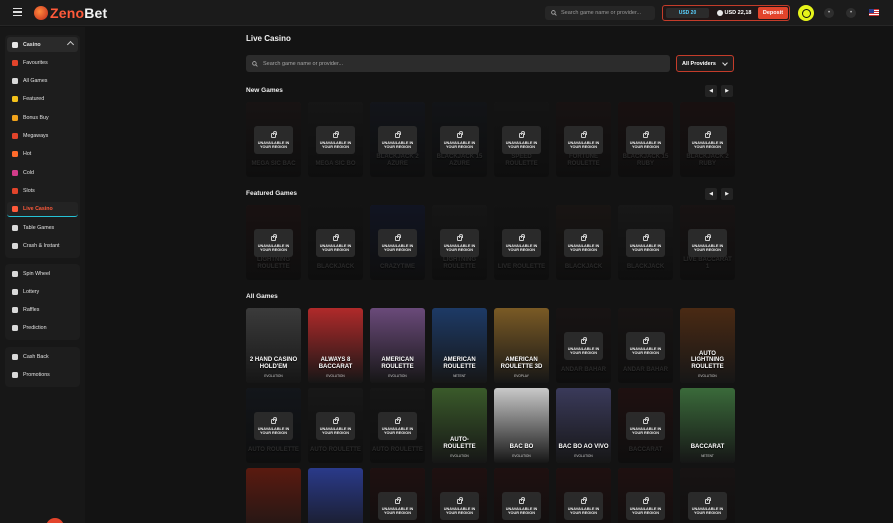  Describe the element at coordinates (36, 136) in the screenshot. I see `sidebar-item-label: Megaways` at that location.